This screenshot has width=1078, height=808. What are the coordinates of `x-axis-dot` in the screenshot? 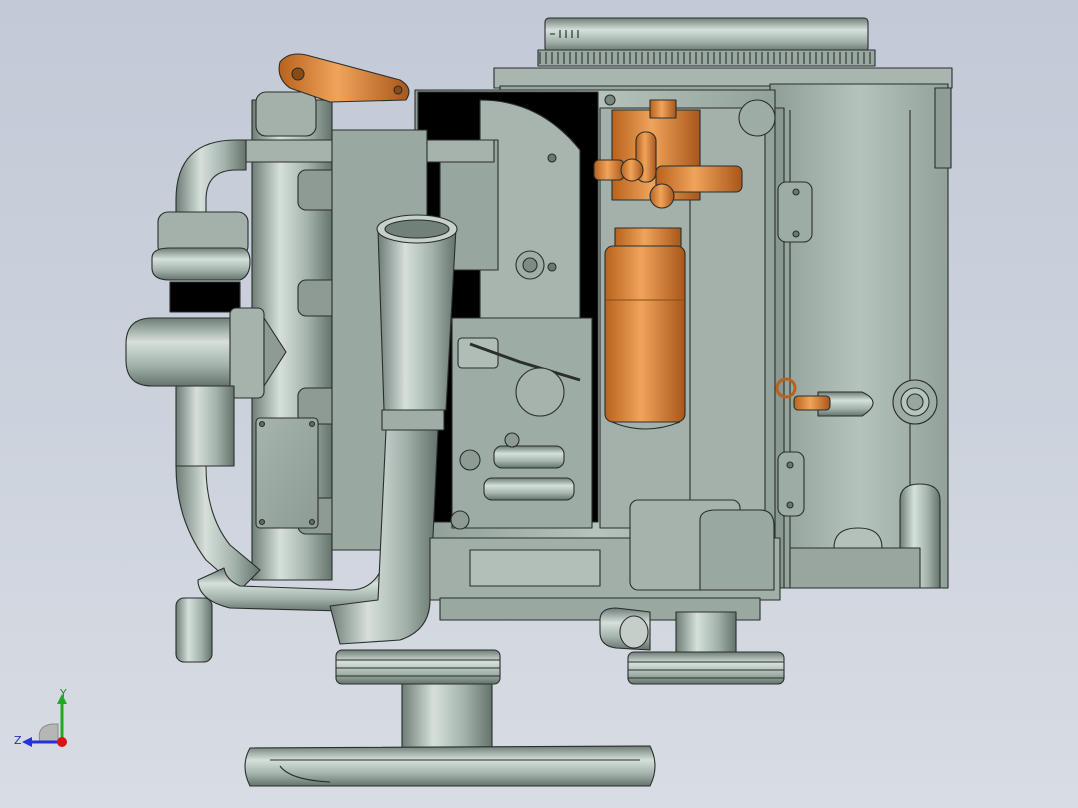 It's located at (62, 742).